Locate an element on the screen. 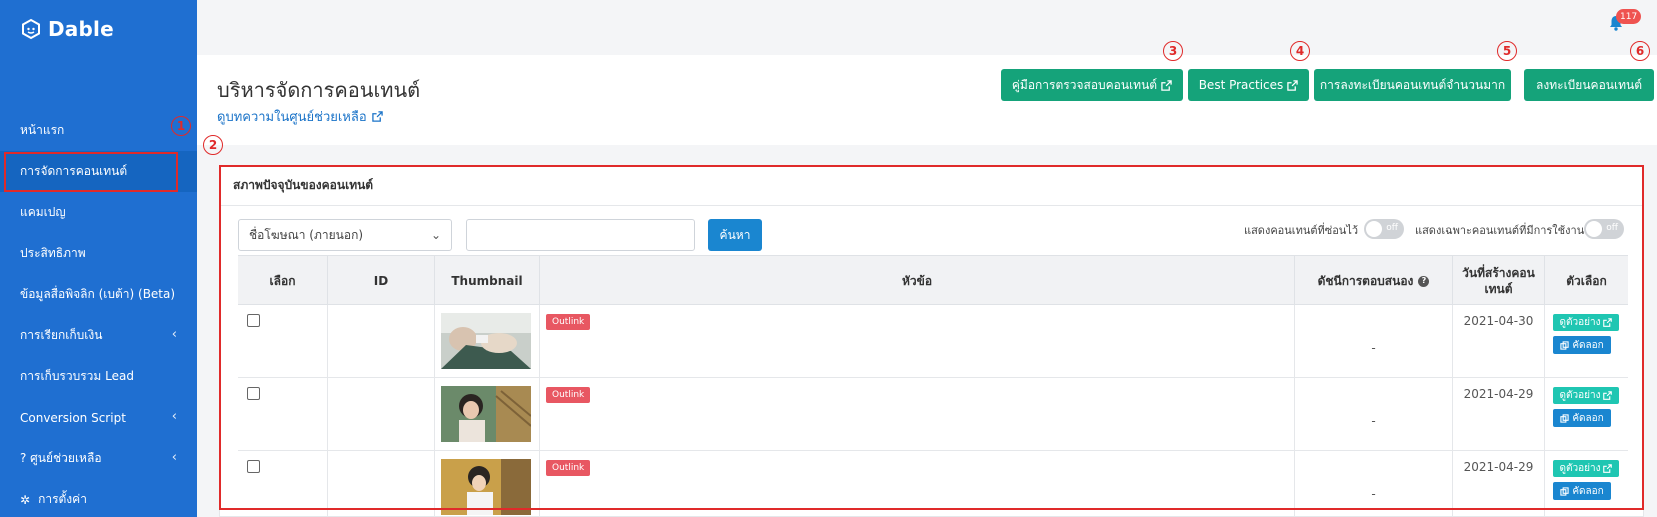  best-practices-label: Best Practices is located at coordinates (1241, 85).